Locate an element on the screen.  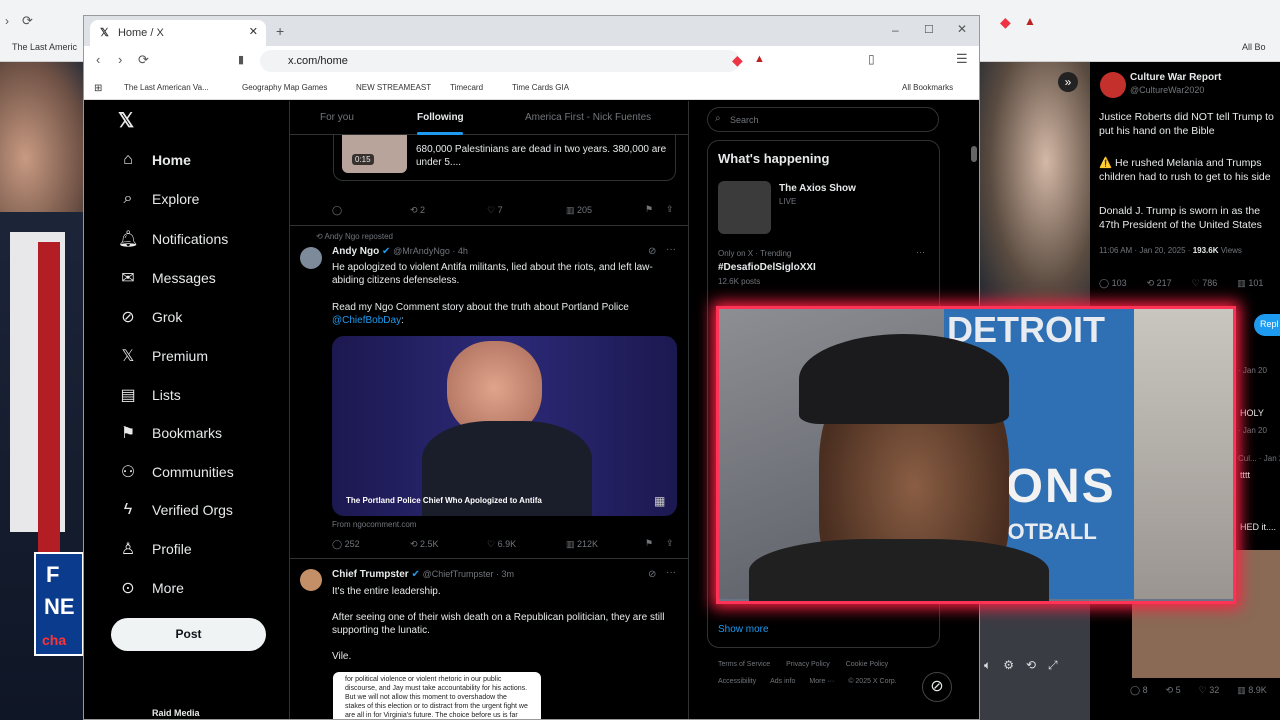
tweet1-bookmark-icon: ⚑ is located at coordinates (649, 543).